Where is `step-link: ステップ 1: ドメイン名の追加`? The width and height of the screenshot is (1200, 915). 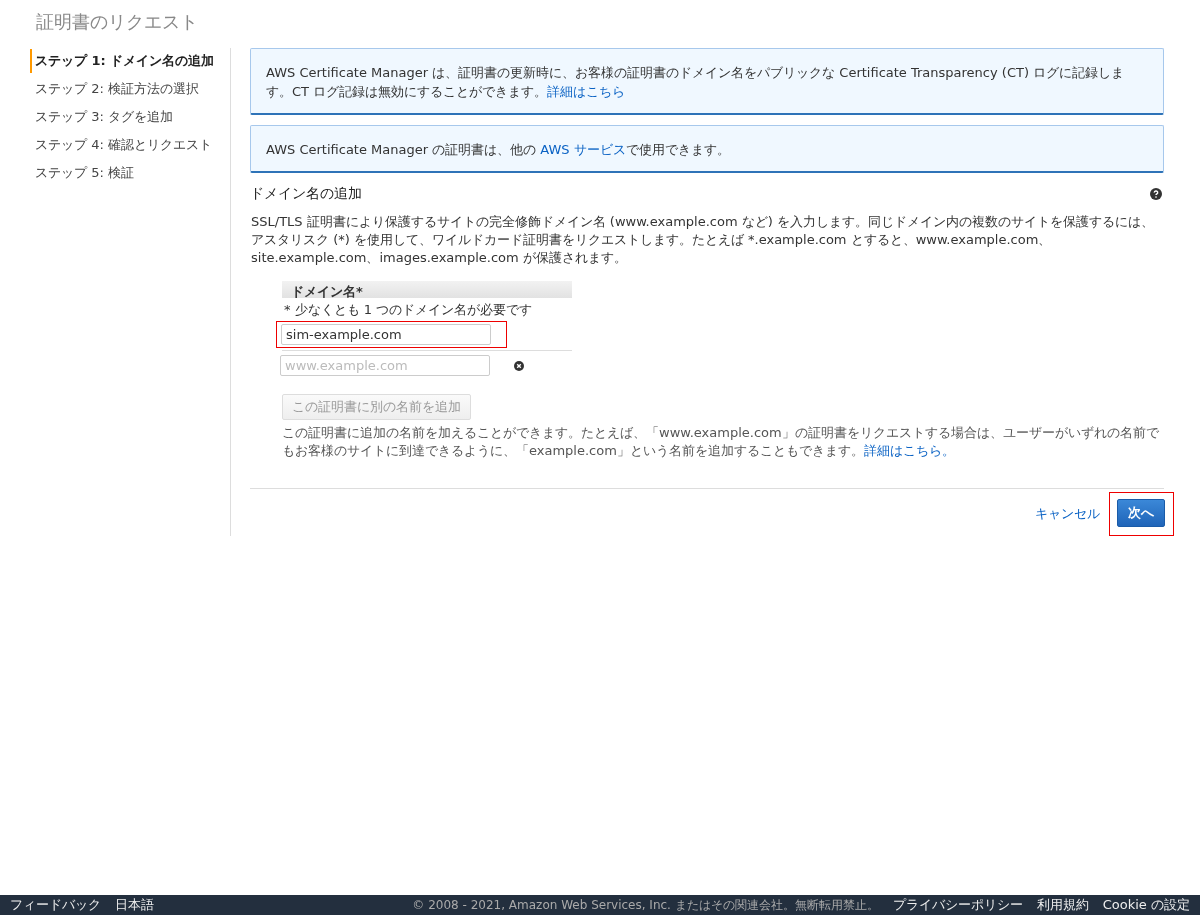
step-link: ステップ 1: ドメイン名の追加 is located at coordinates (130, 61).